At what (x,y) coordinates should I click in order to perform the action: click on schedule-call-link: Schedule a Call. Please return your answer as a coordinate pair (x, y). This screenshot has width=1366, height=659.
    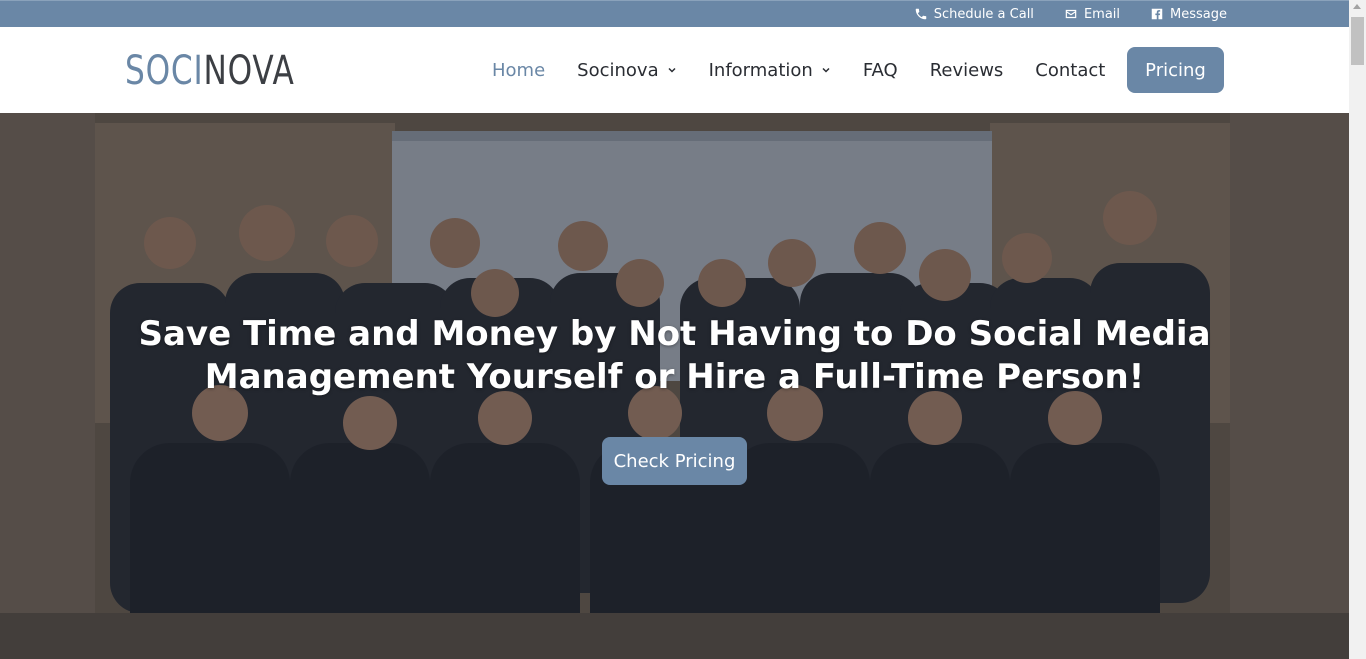
    Looking at the image, I should click on (974, 14).